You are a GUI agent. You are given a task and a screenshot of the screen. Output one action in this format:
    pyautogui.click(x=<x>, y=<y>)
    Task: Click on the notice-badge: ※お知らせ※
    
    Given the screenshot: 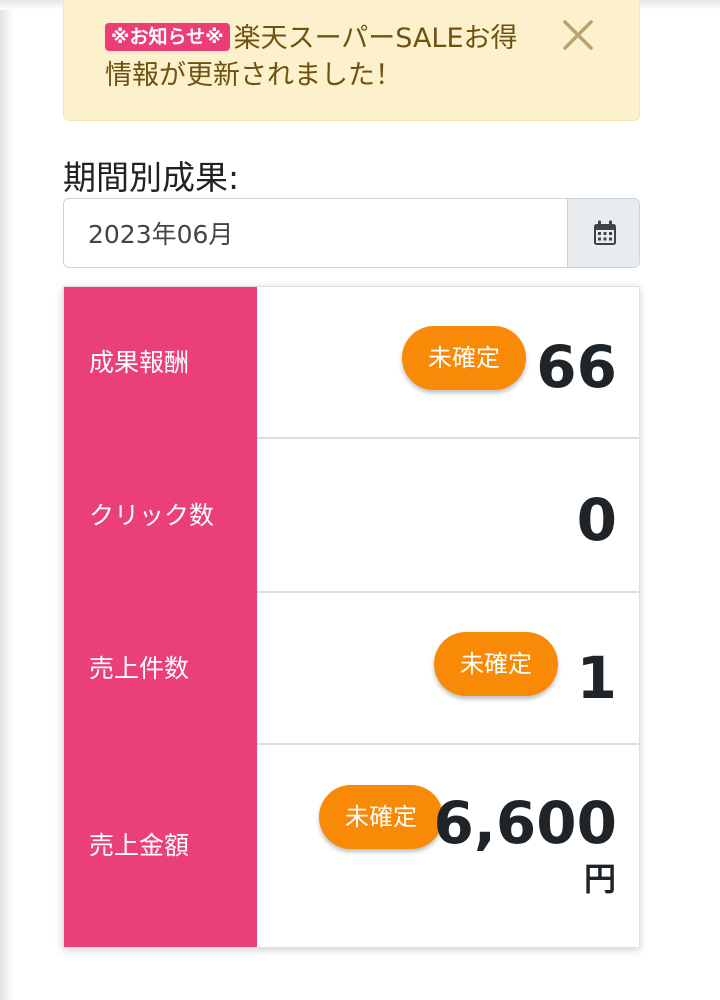 What is the action you would take?
    pyautogui.click(x=167, y=37)
    